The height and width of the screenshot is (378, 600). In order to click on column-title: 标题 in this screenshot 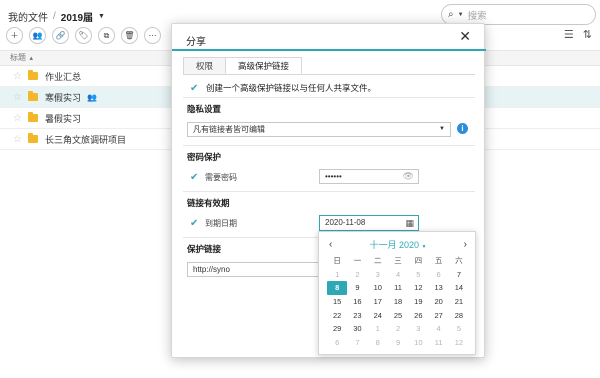, I will do `click(18, 57)`.